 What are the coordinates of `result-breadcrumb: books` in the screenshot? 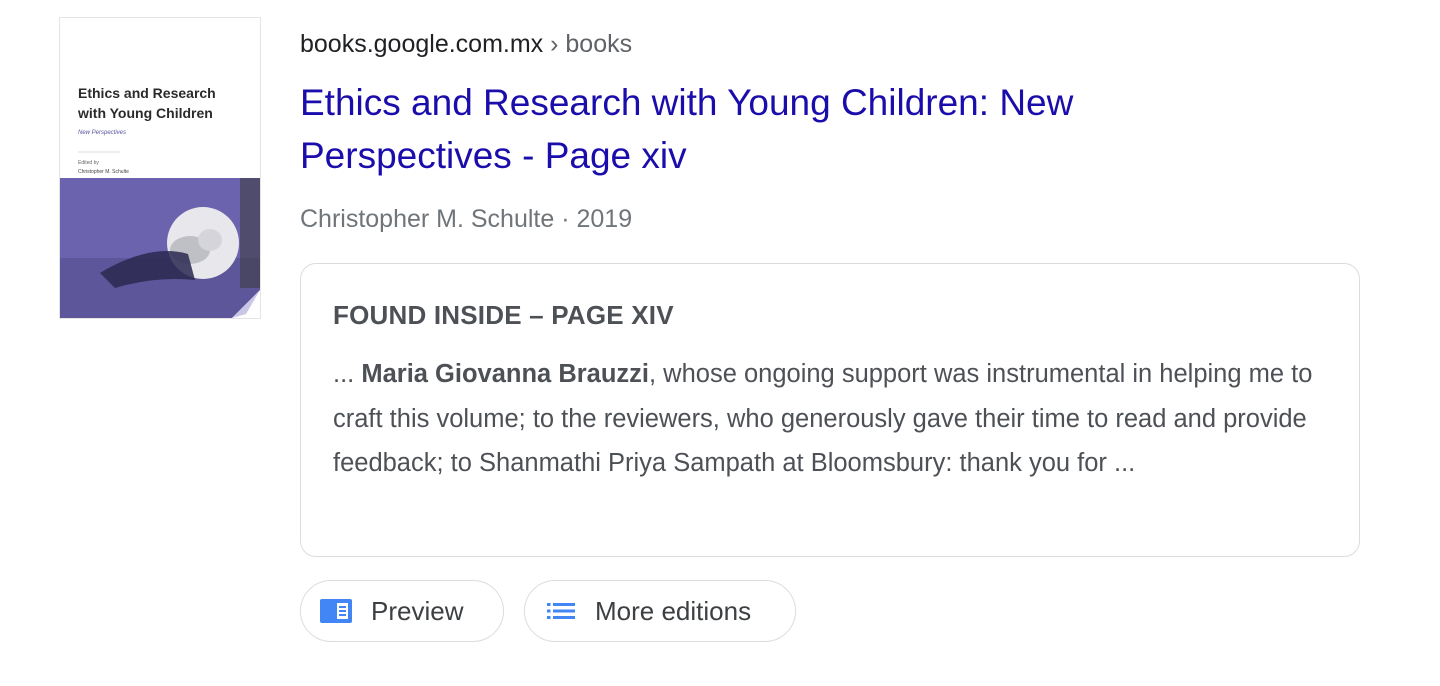 It's located at (599, 44).